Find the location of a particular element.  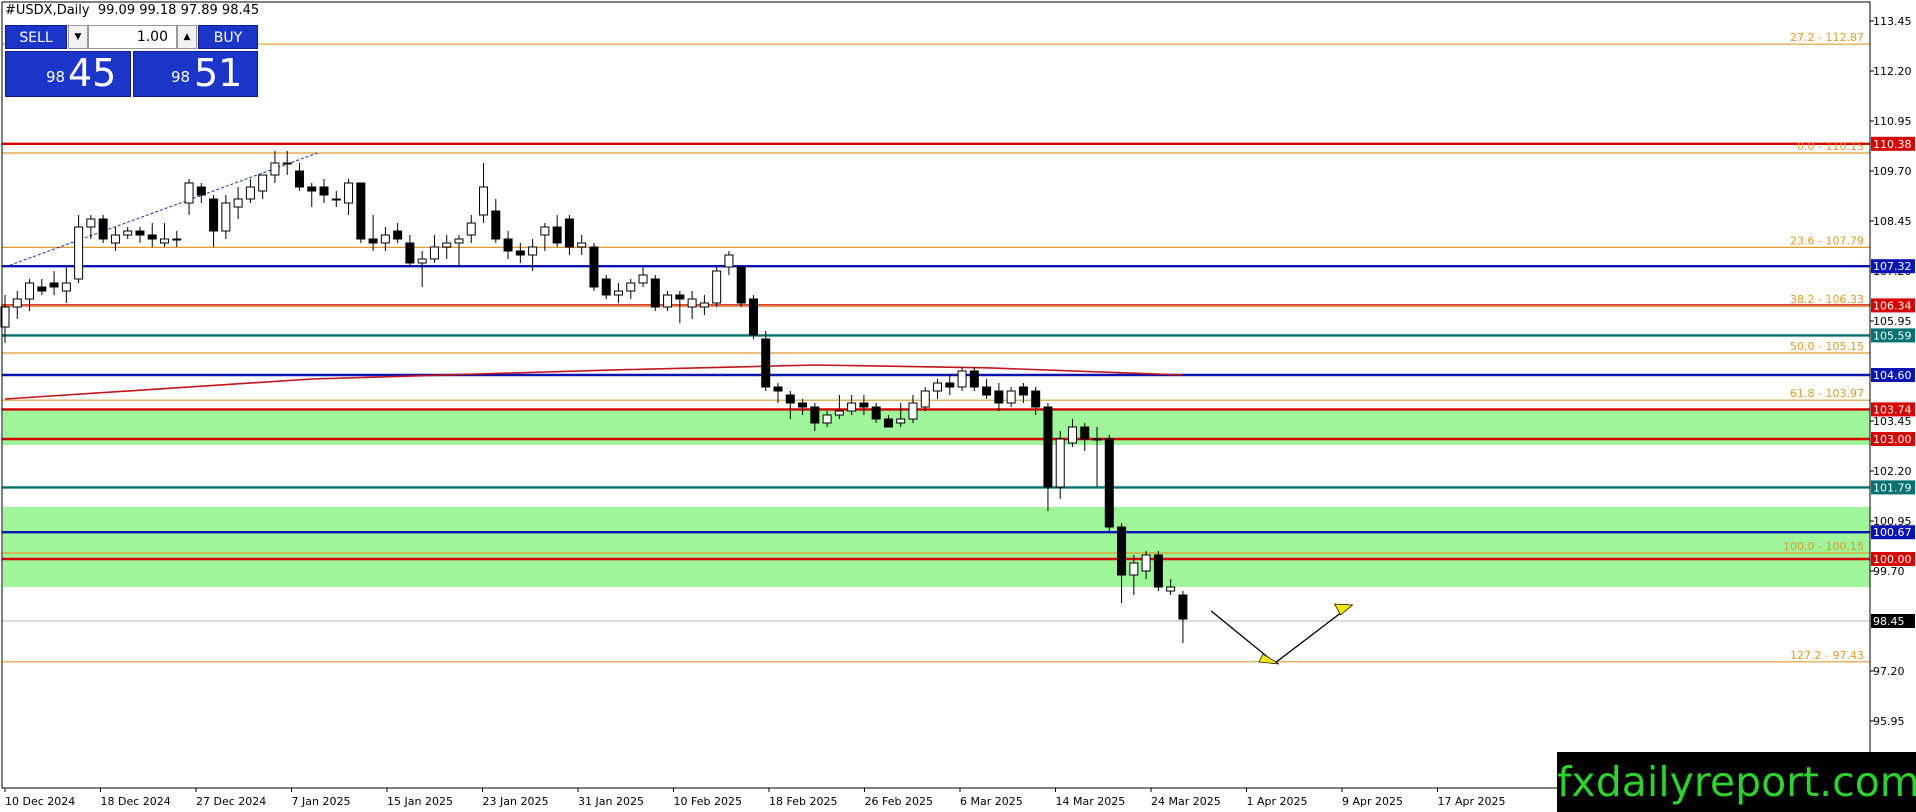

current-price-tag-label: 98.45 is located at coordinates (1889, 621).